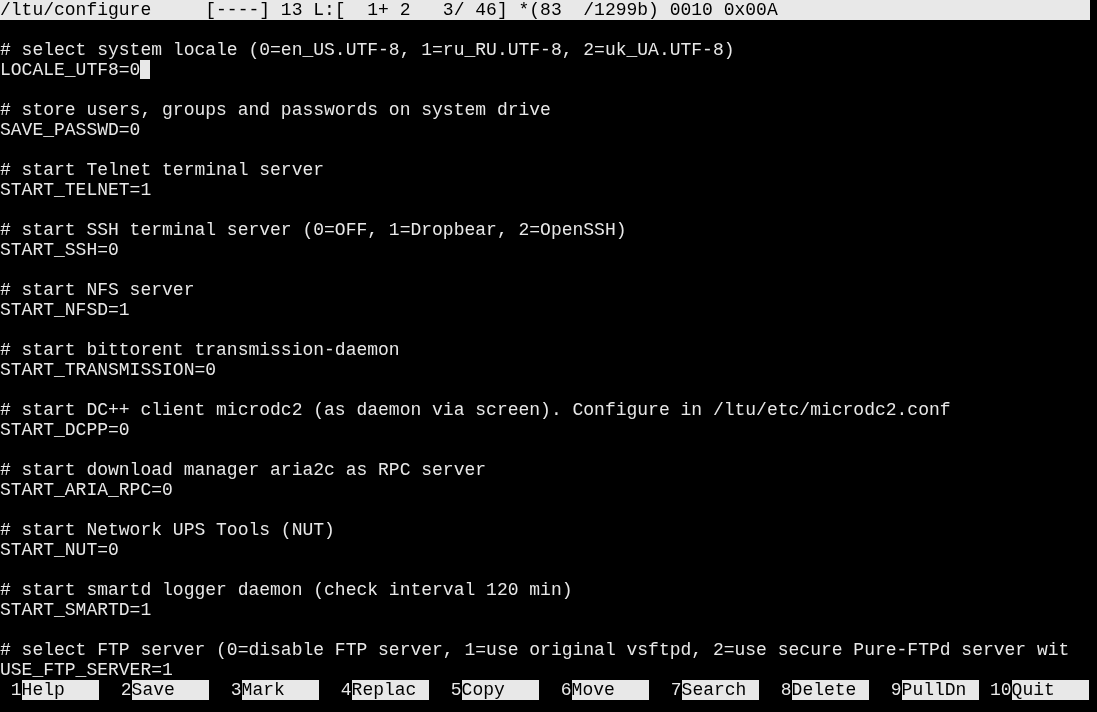 Image resolution: width=1097 pixels, height=712 pixels. I want to click on function-key-button: PullDn, so click(940, 690).